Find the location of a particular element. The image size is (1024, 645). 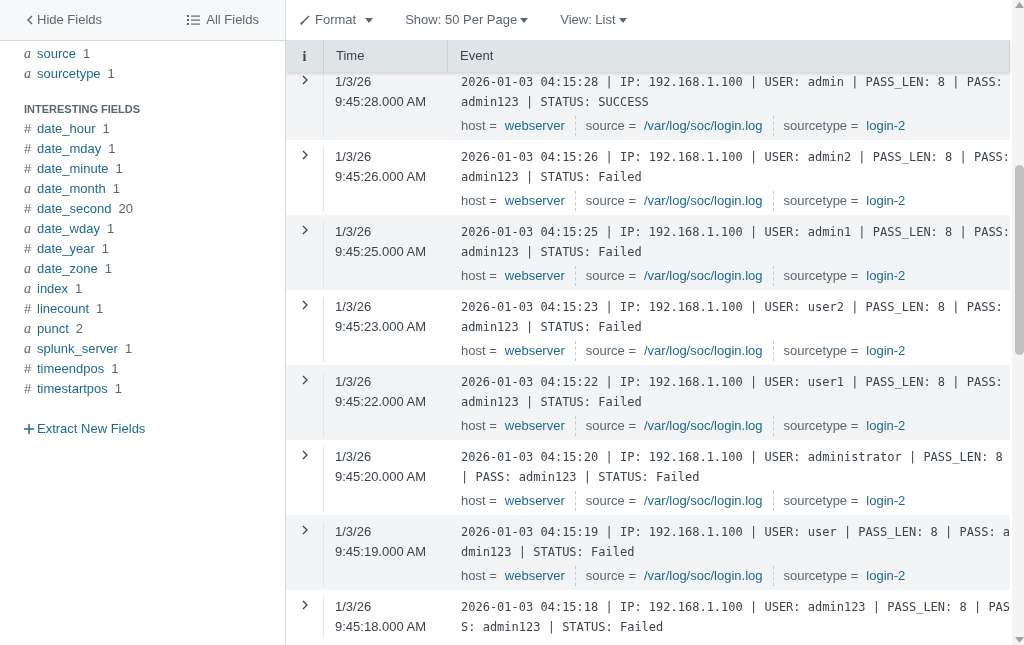

dropdown-button: View: List is located at coordinates (593, 20).